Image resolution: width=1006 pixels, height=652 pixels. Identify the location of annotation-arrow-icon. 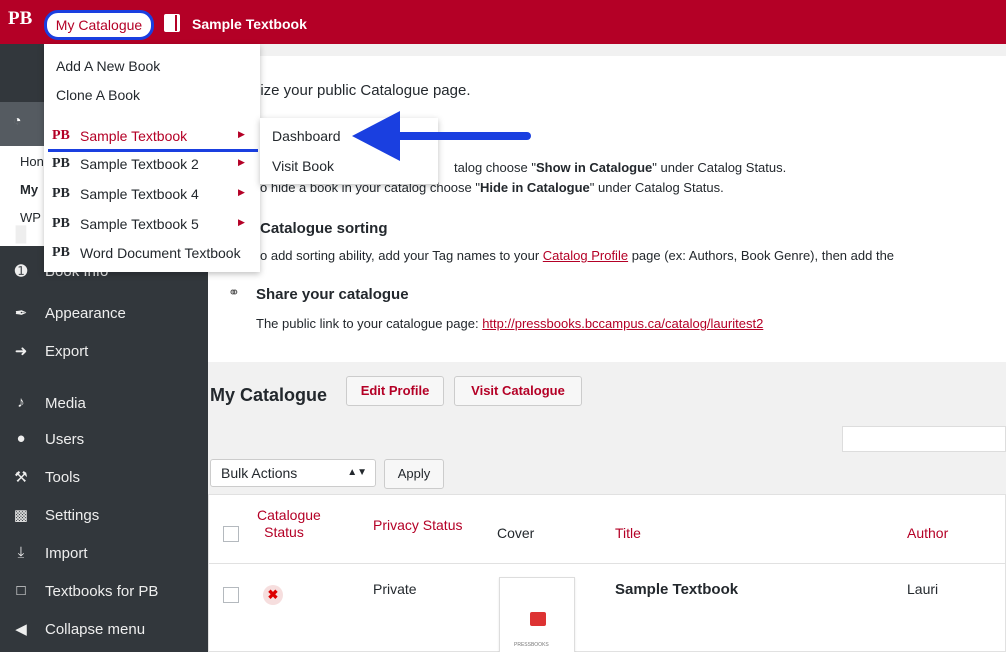
(441, 136).